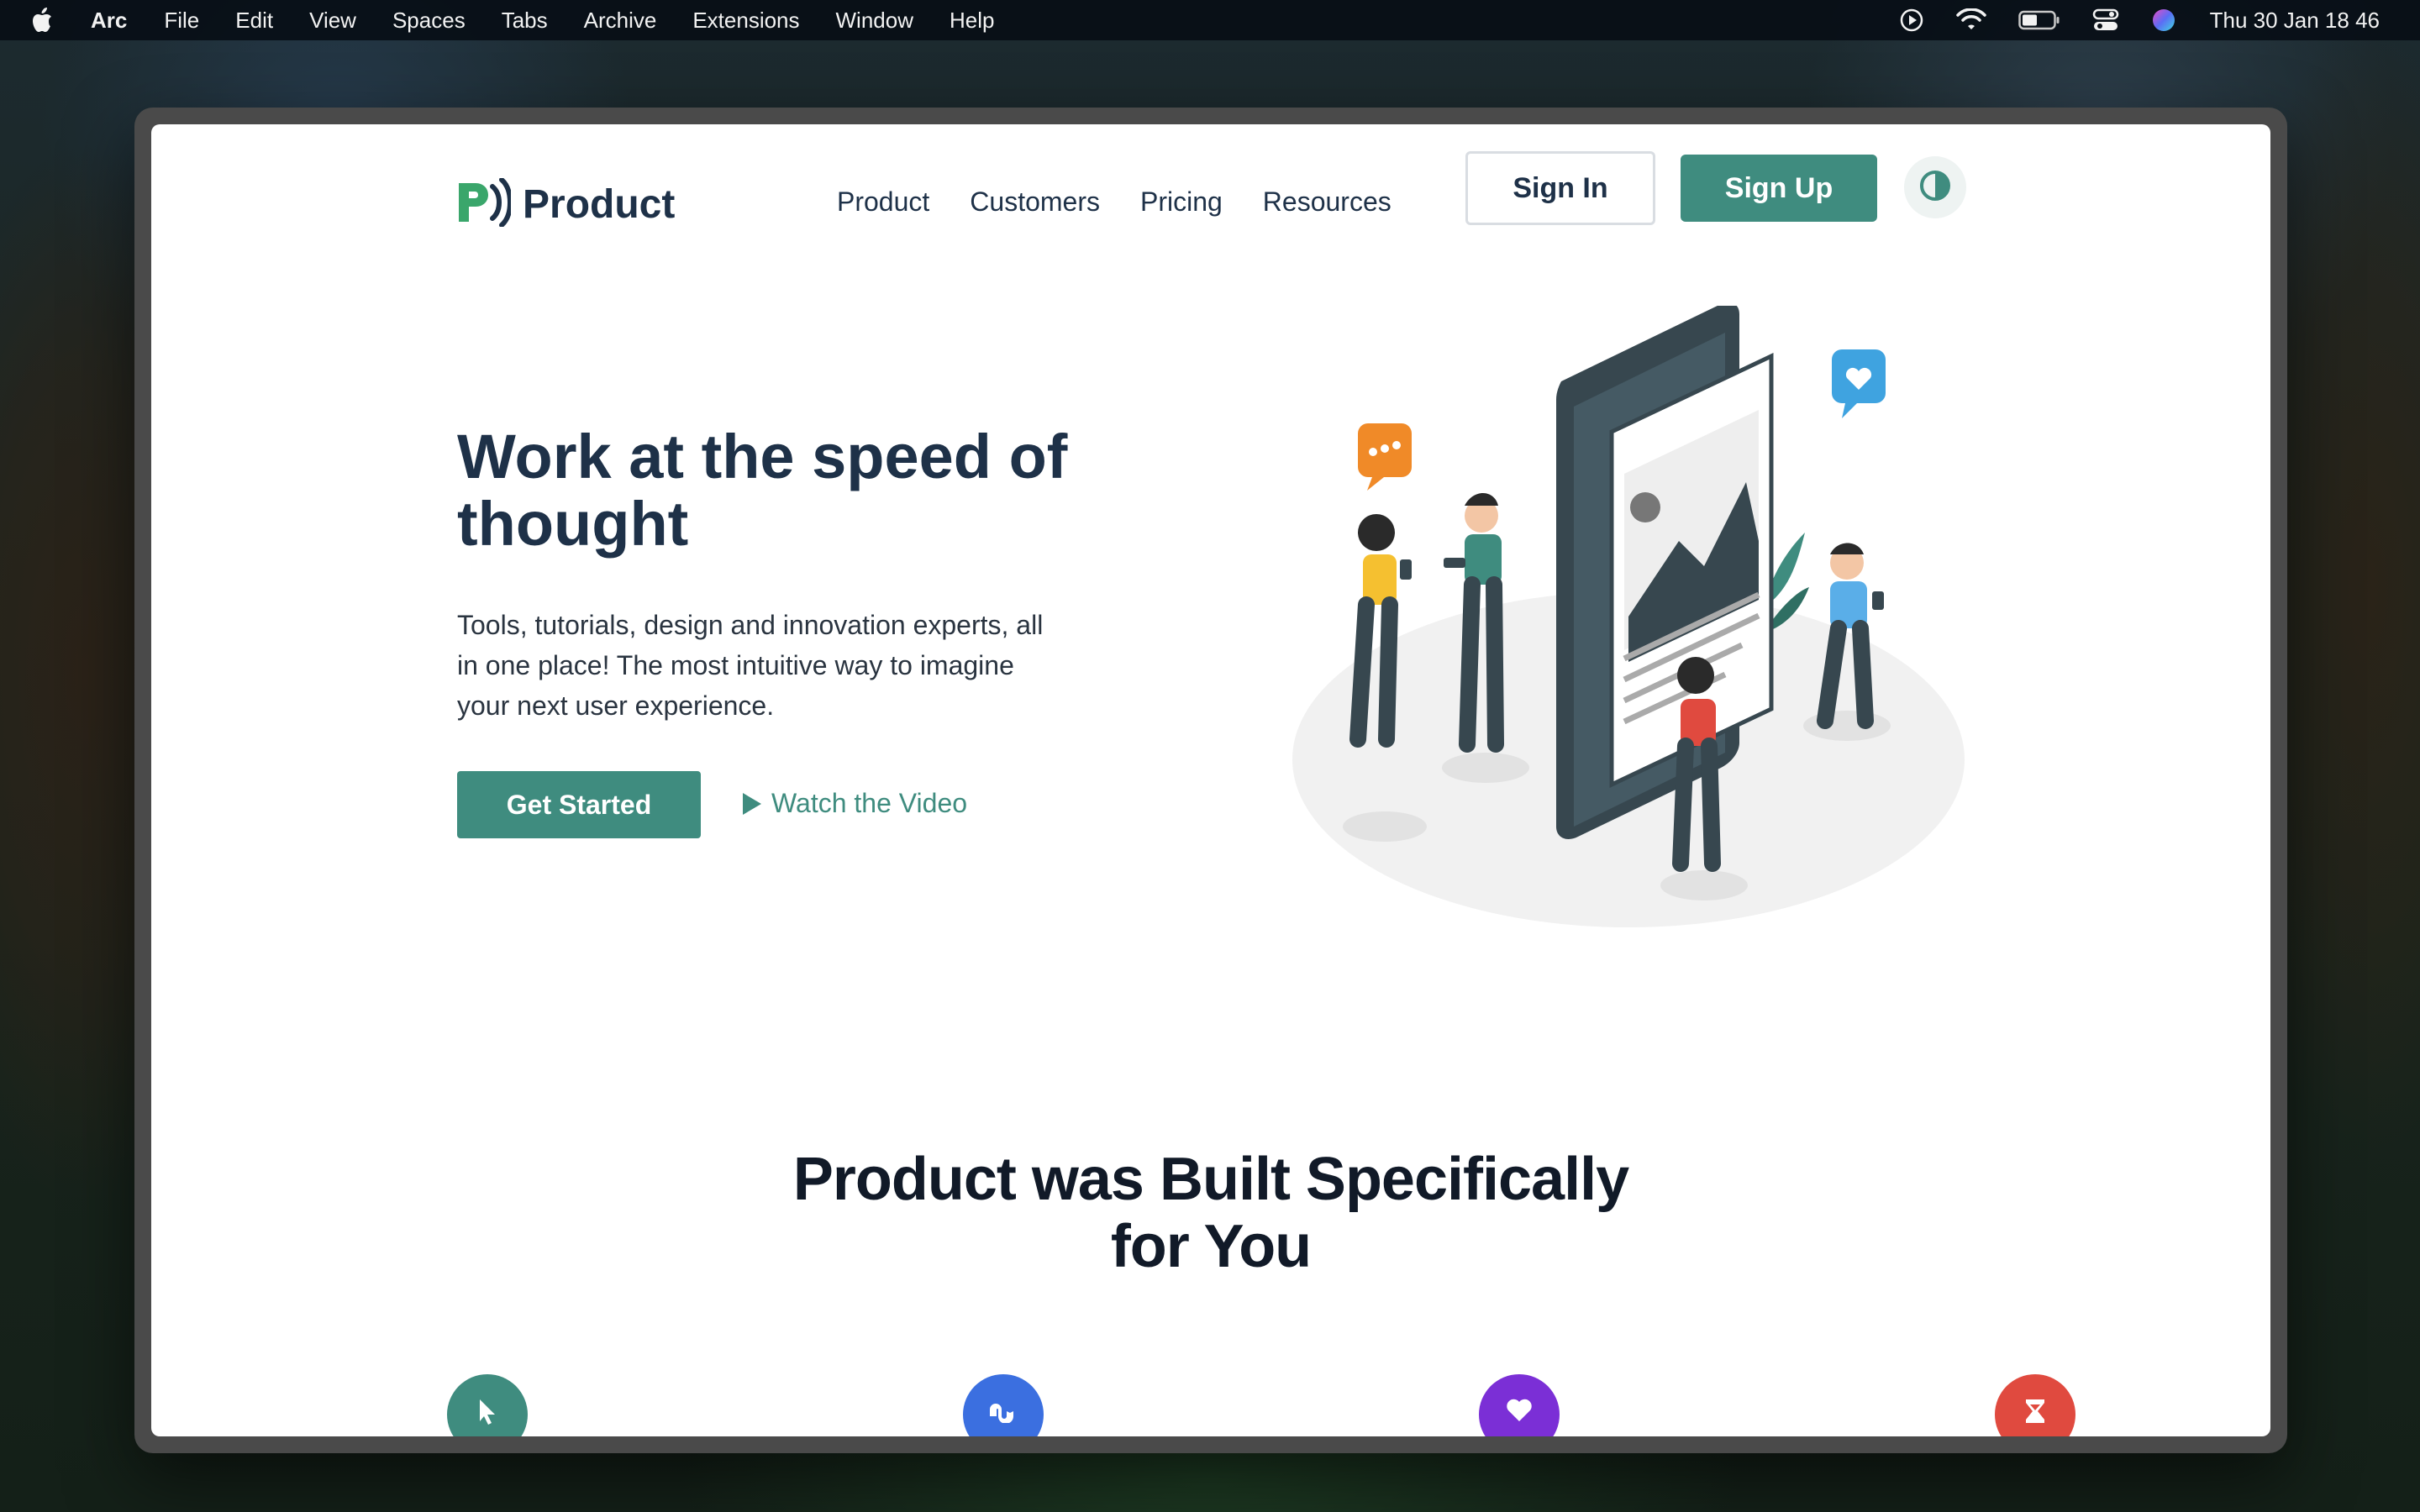  What do you see at coordinates (579, 804) in the screenshot?
I see `get-started-button: Get Started` at bounding box center [579, 804].